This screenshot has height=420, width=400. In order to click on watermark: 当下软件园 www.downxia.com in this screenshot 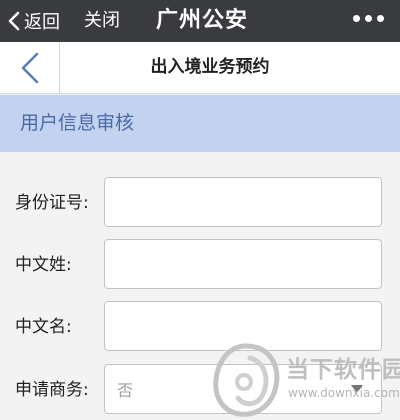, I will do `click(305, 380)`.